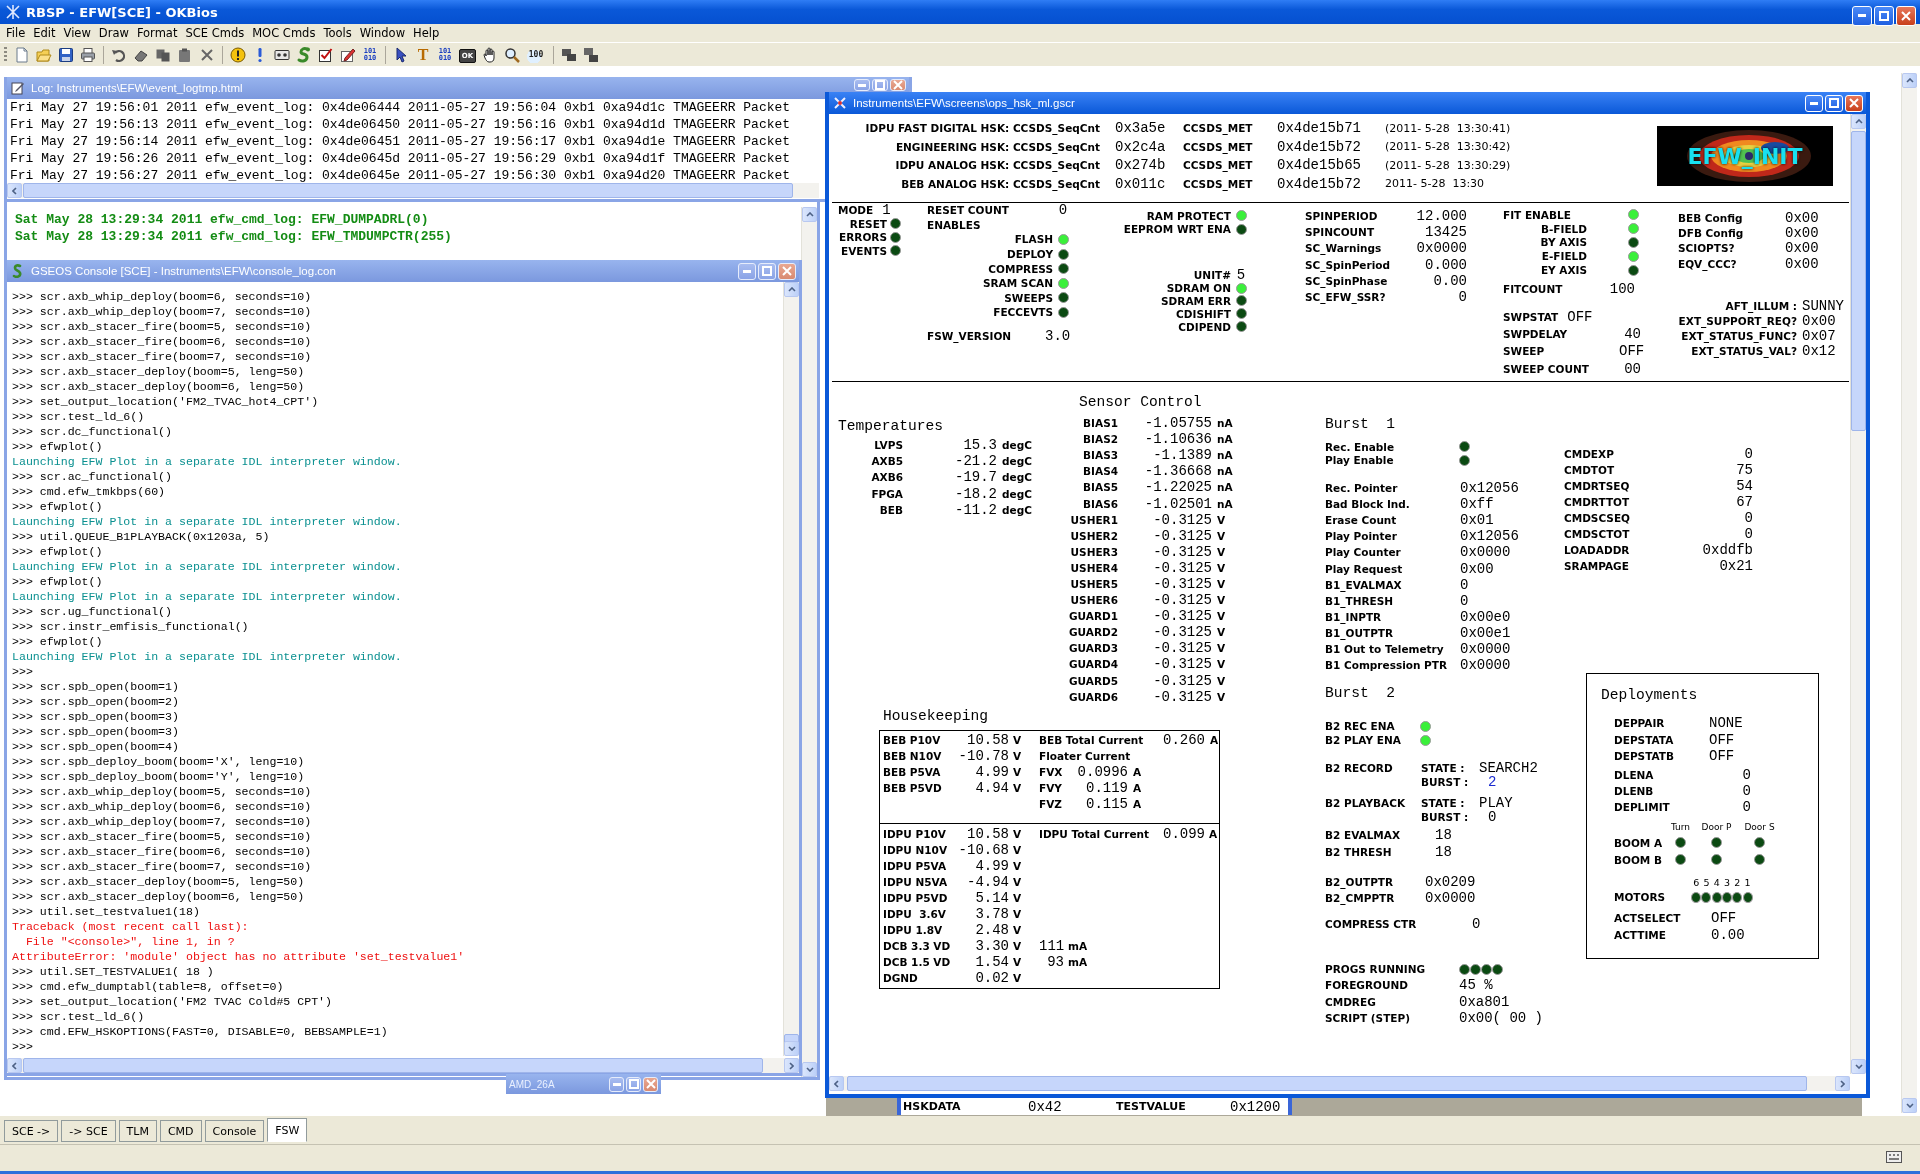 This screenshot has height=1174, width=1920. I want to click on menu-item: Tools, so click(337, 33).